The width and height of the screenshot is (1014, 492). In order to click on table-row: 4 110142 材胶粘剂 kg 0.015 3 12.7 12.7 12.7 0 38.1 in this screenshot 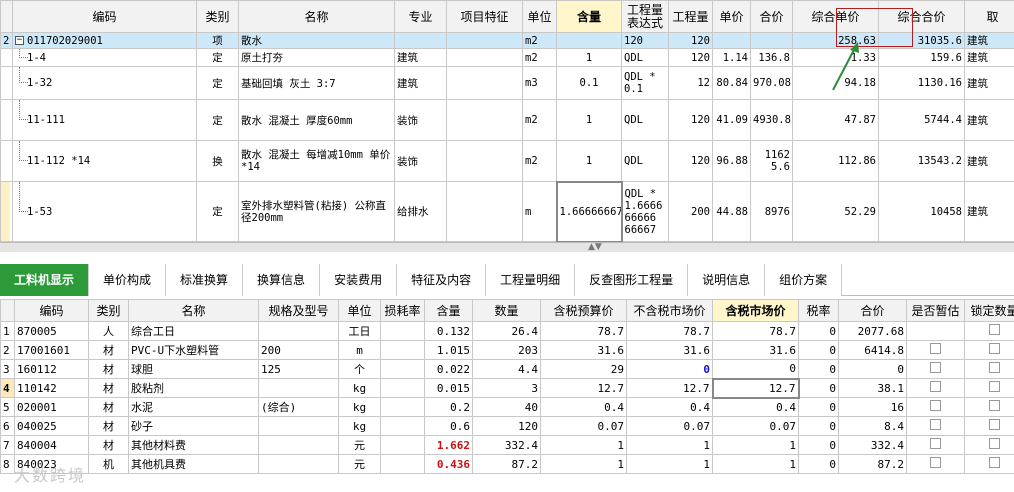, I will do `click(507, 388)`.